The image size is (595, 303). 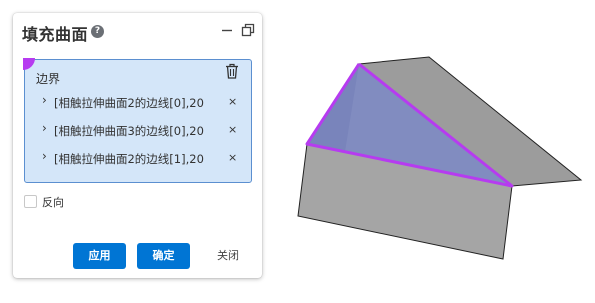 I want to click on edge-label: [相触拉伸曲面2的边线[0],20, so click(x=129, y=103).